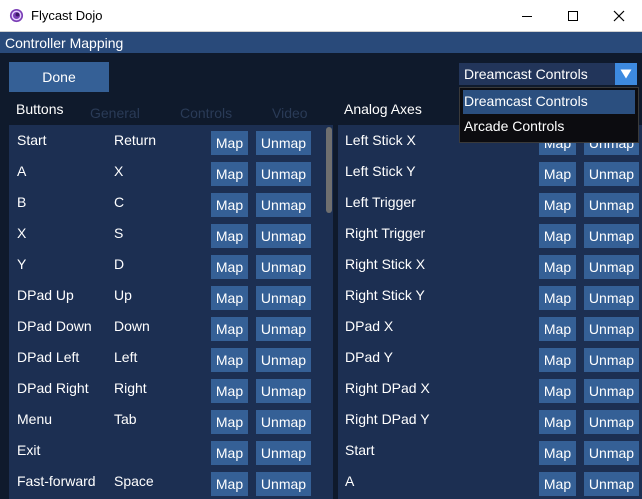 The width and height of the screenshot is (642, 499). Describe the element at coordinates (64, 43) in the screenshot. I see `modal-title: Controller Mapping` at that location.